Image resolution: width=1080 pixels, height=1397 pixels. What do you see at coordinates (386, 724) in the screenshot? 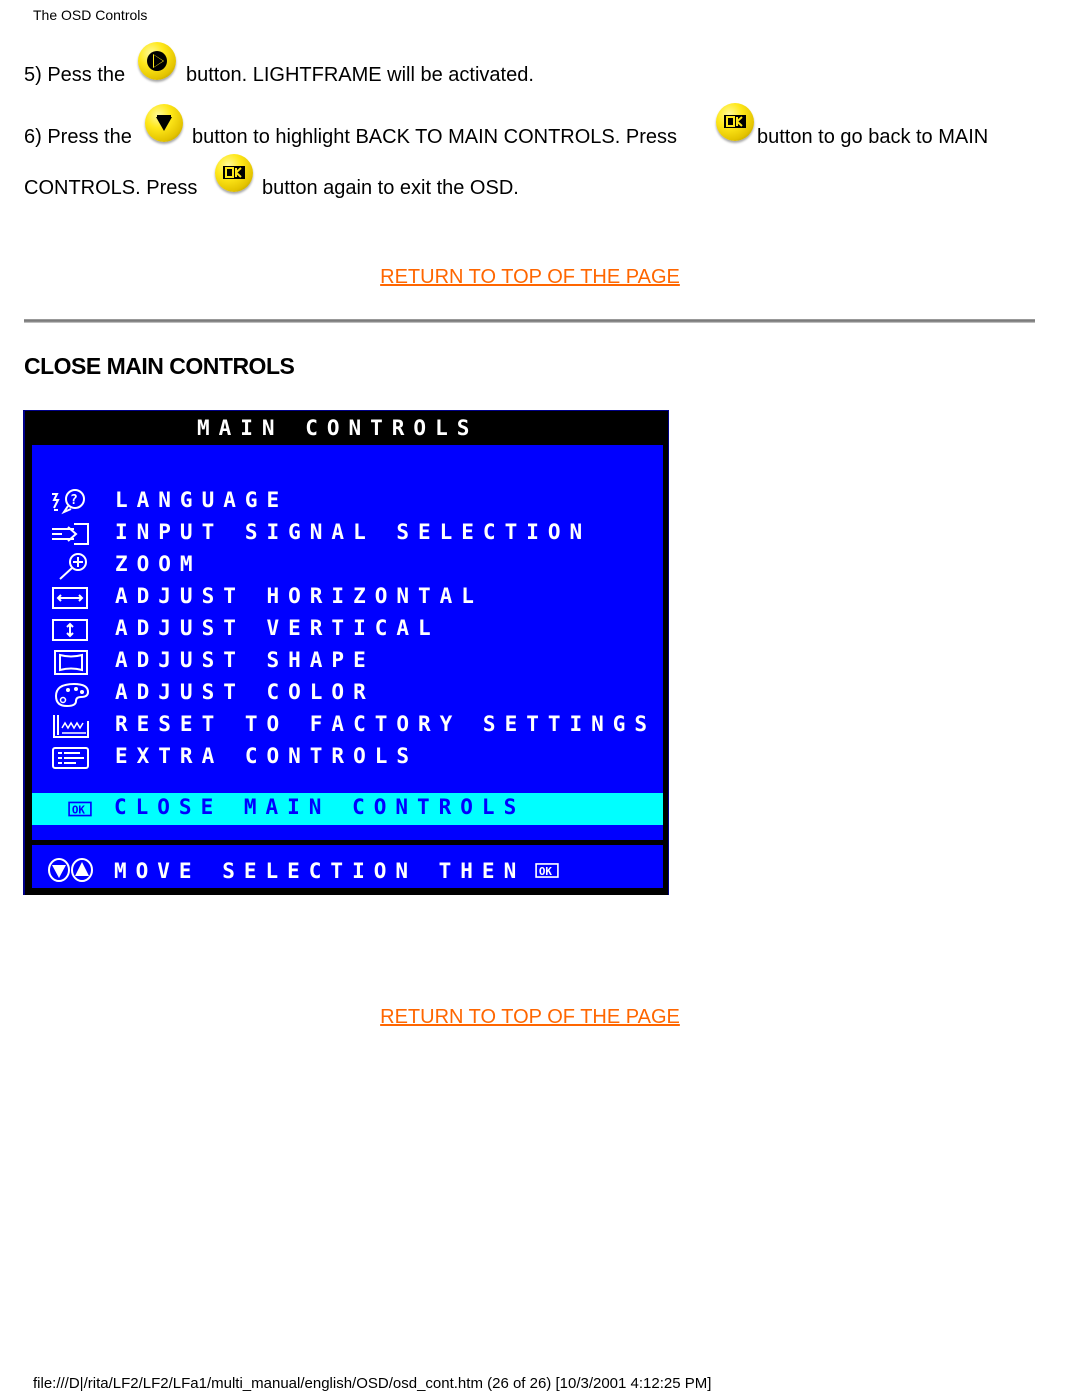
I see `osd-item-label: RESET TO FACTORY SETTINGS` at bounding box center [386, 724].